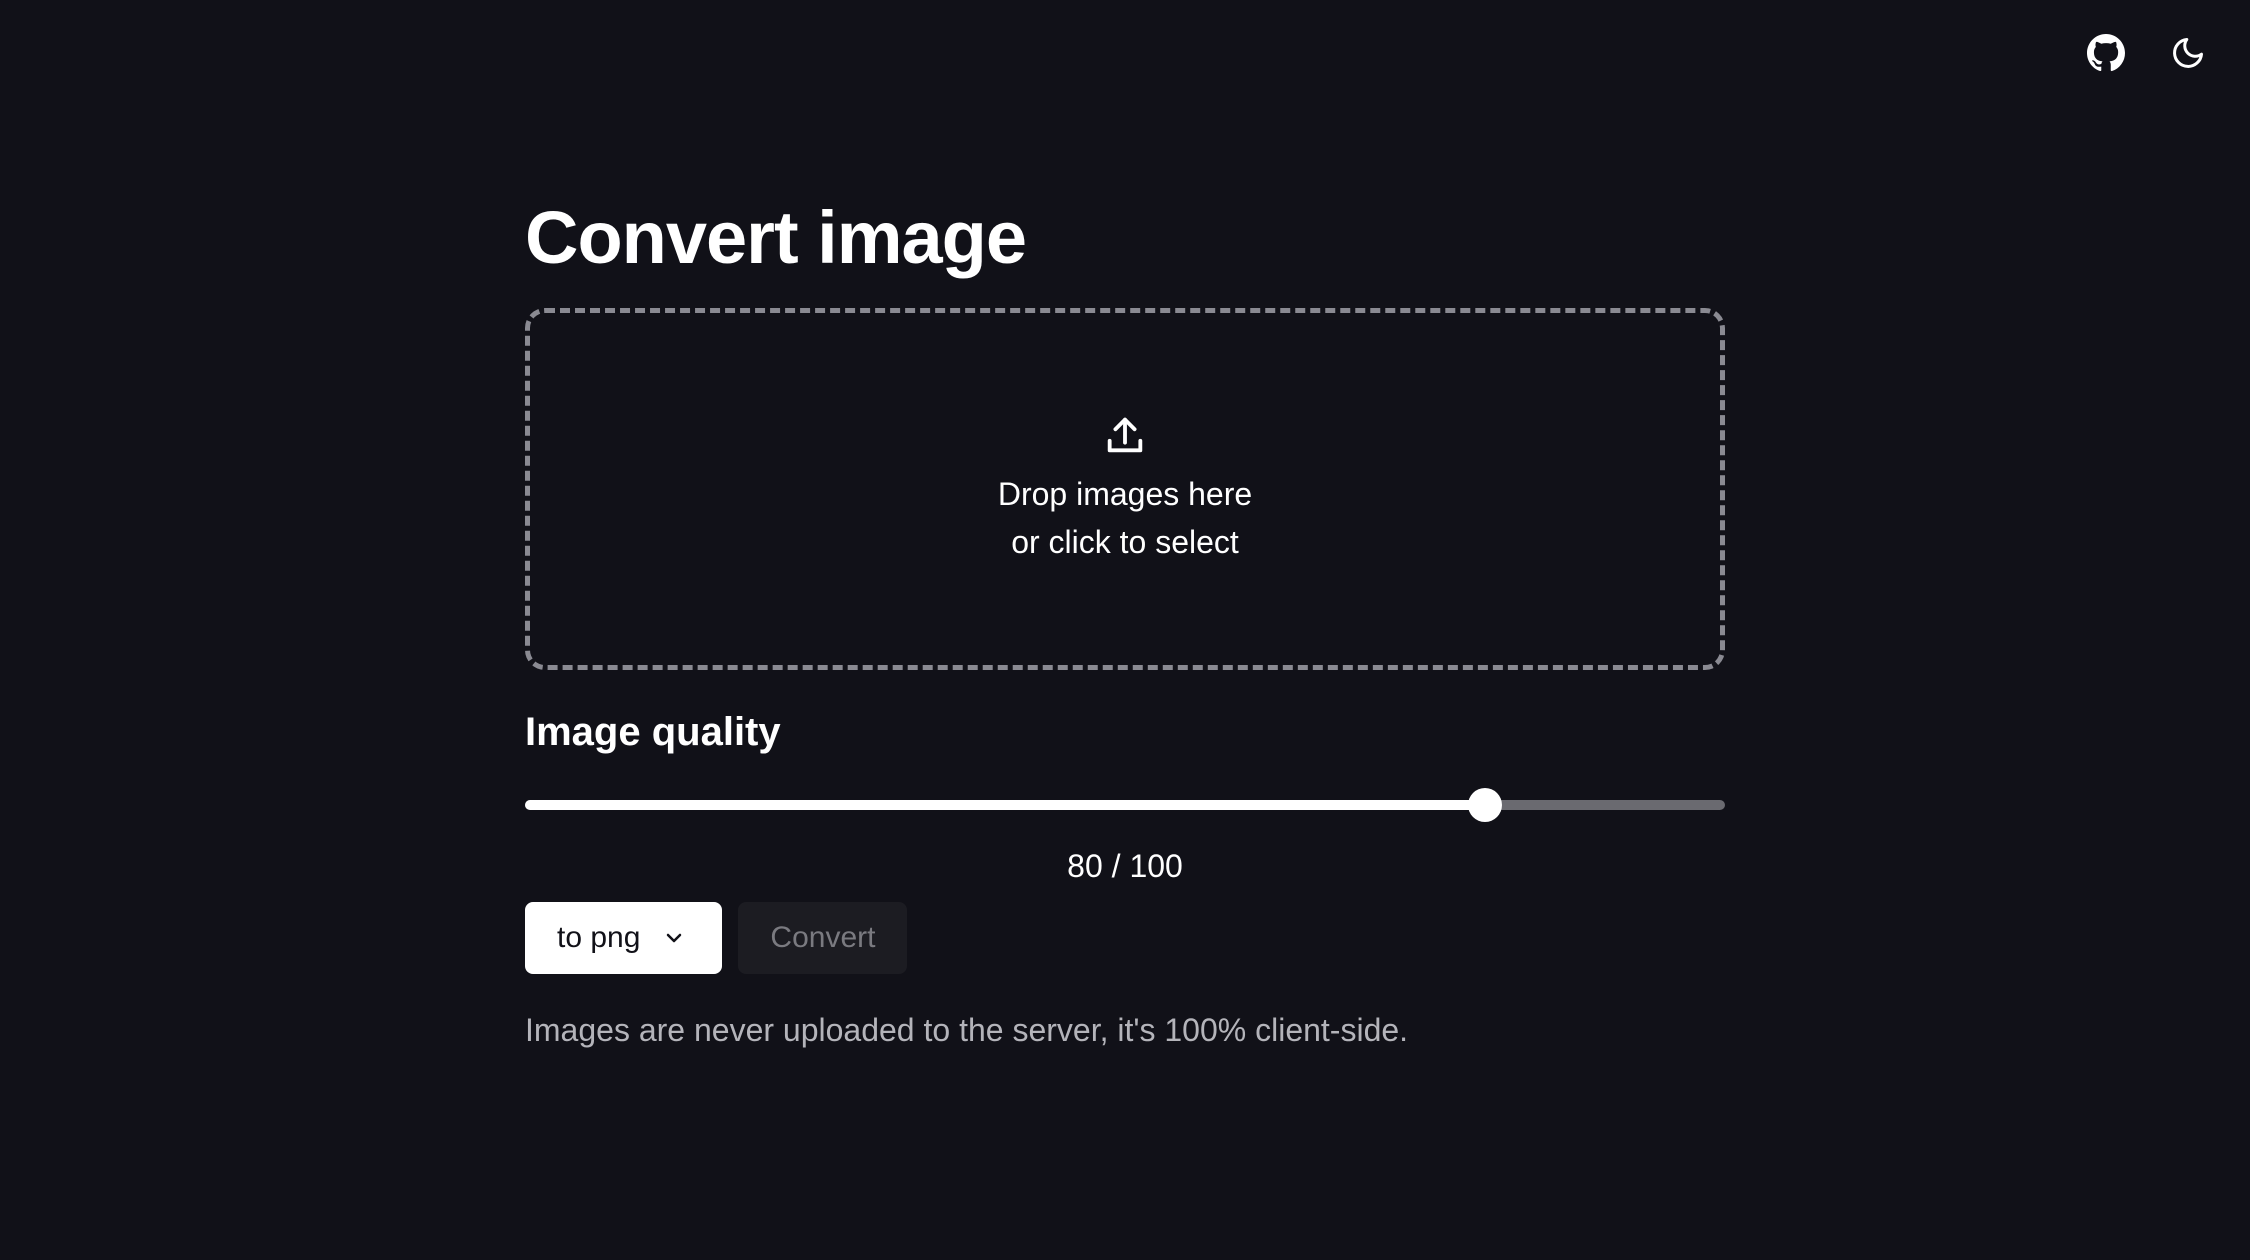 The height and width of the screenshot is (1260, 2250). What do you see at coordinates (776, 237) in the screenshot?
I see `page-title: Convert image` at bounding box center [776, 237].